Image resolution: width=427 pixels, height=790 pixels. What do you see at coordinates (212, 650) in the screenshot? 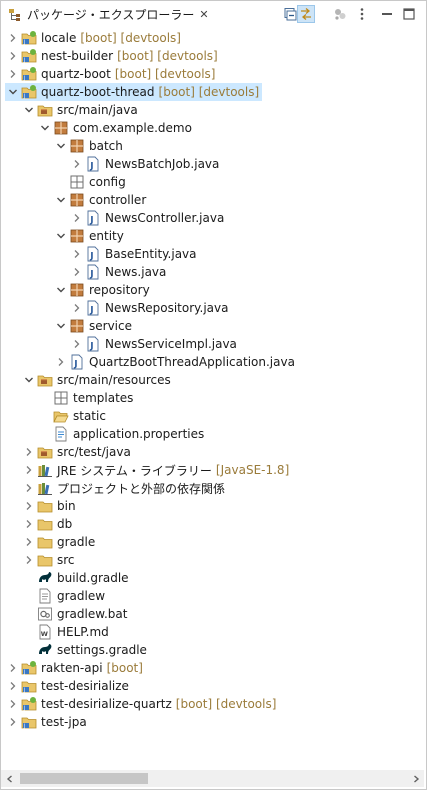
I see `tree-item: settings.gradle` at bounding box center [212, 650].